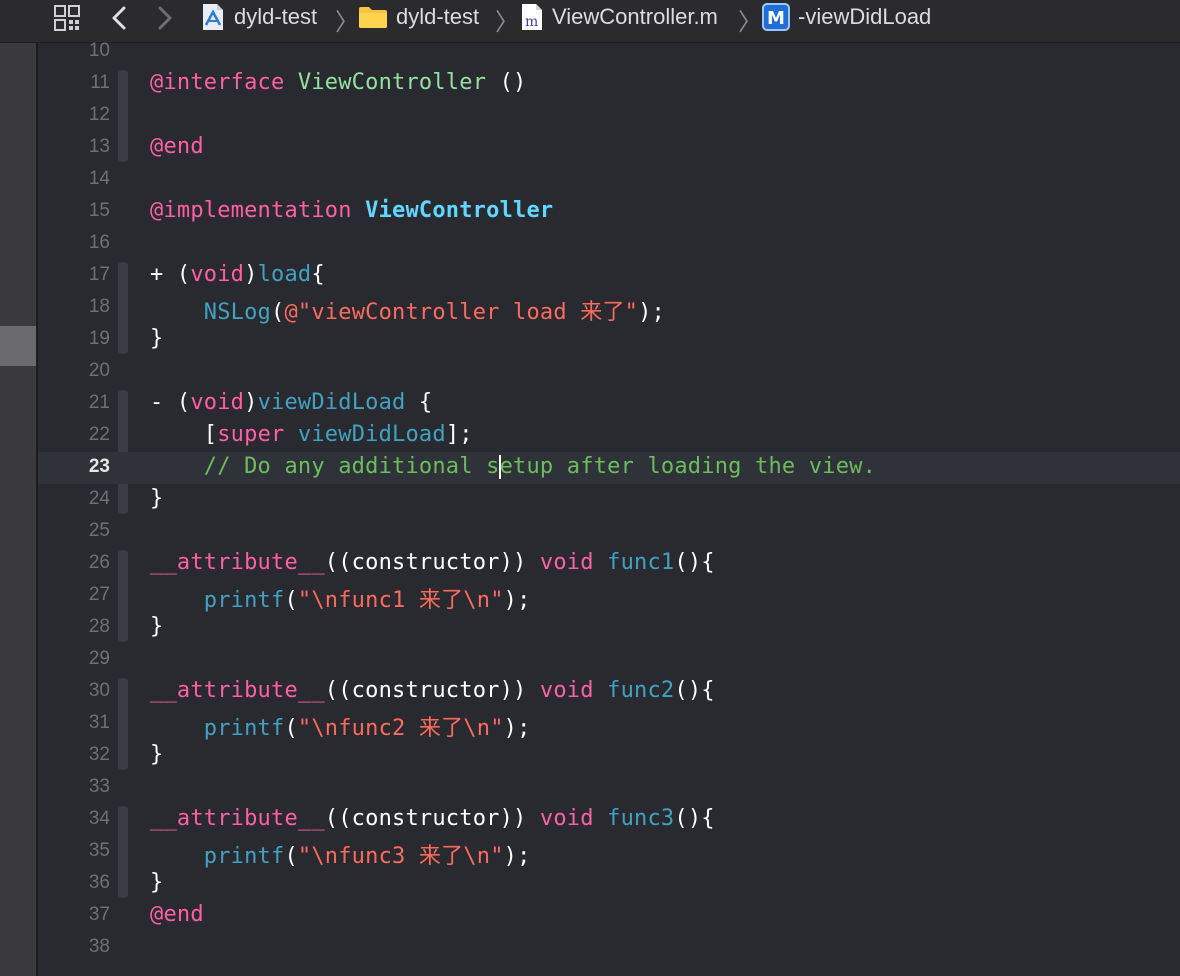 The width and height of the screenshot is (1180, 976). I want to click on code-token: NSLog, so click(237, 312).